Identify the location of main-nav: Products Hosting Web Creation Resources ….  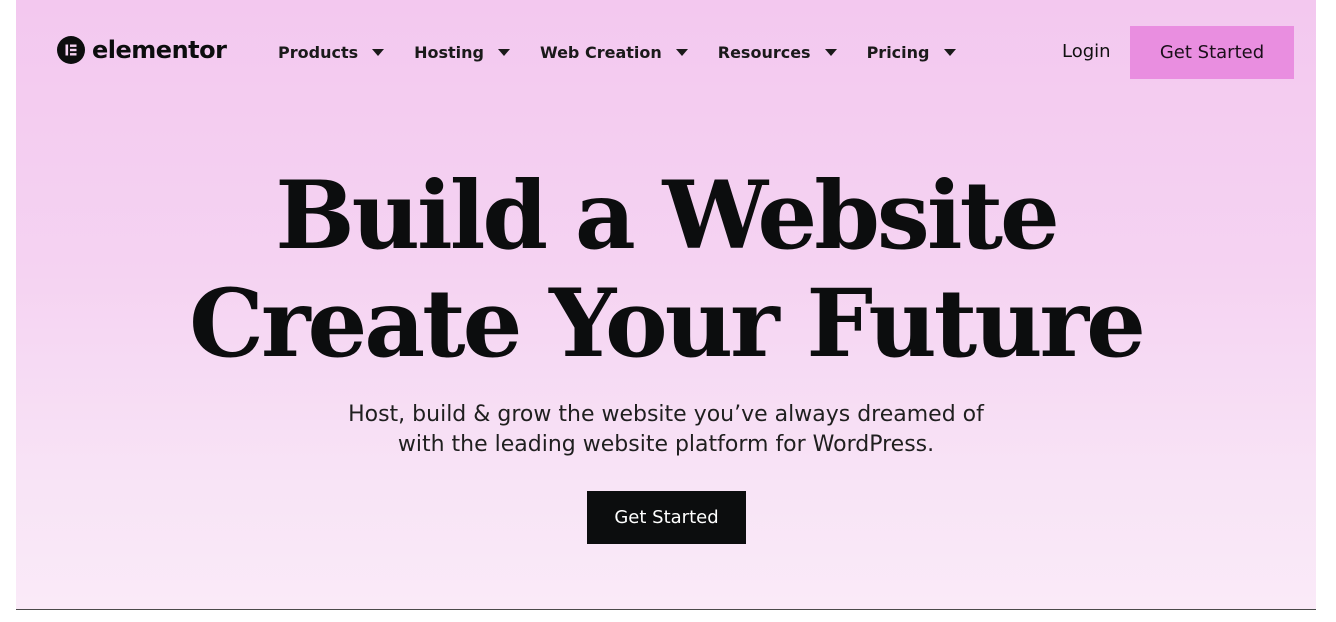
(617, 52).